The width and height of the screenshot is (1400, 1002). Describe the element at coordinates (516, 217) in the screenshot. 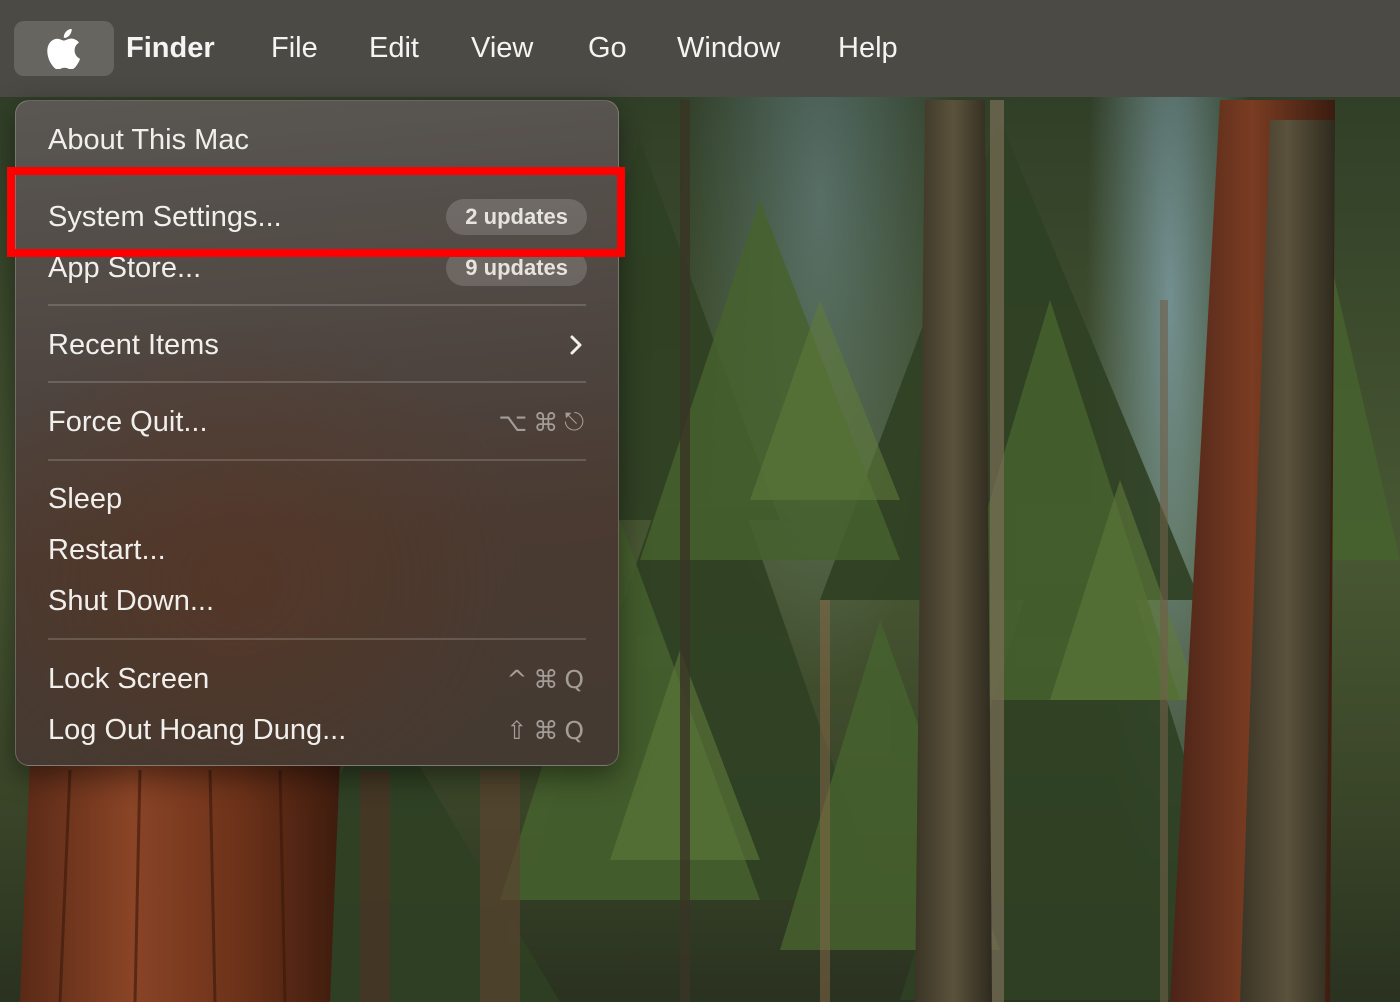

I see `updates-badge: 2 updates` at that location.